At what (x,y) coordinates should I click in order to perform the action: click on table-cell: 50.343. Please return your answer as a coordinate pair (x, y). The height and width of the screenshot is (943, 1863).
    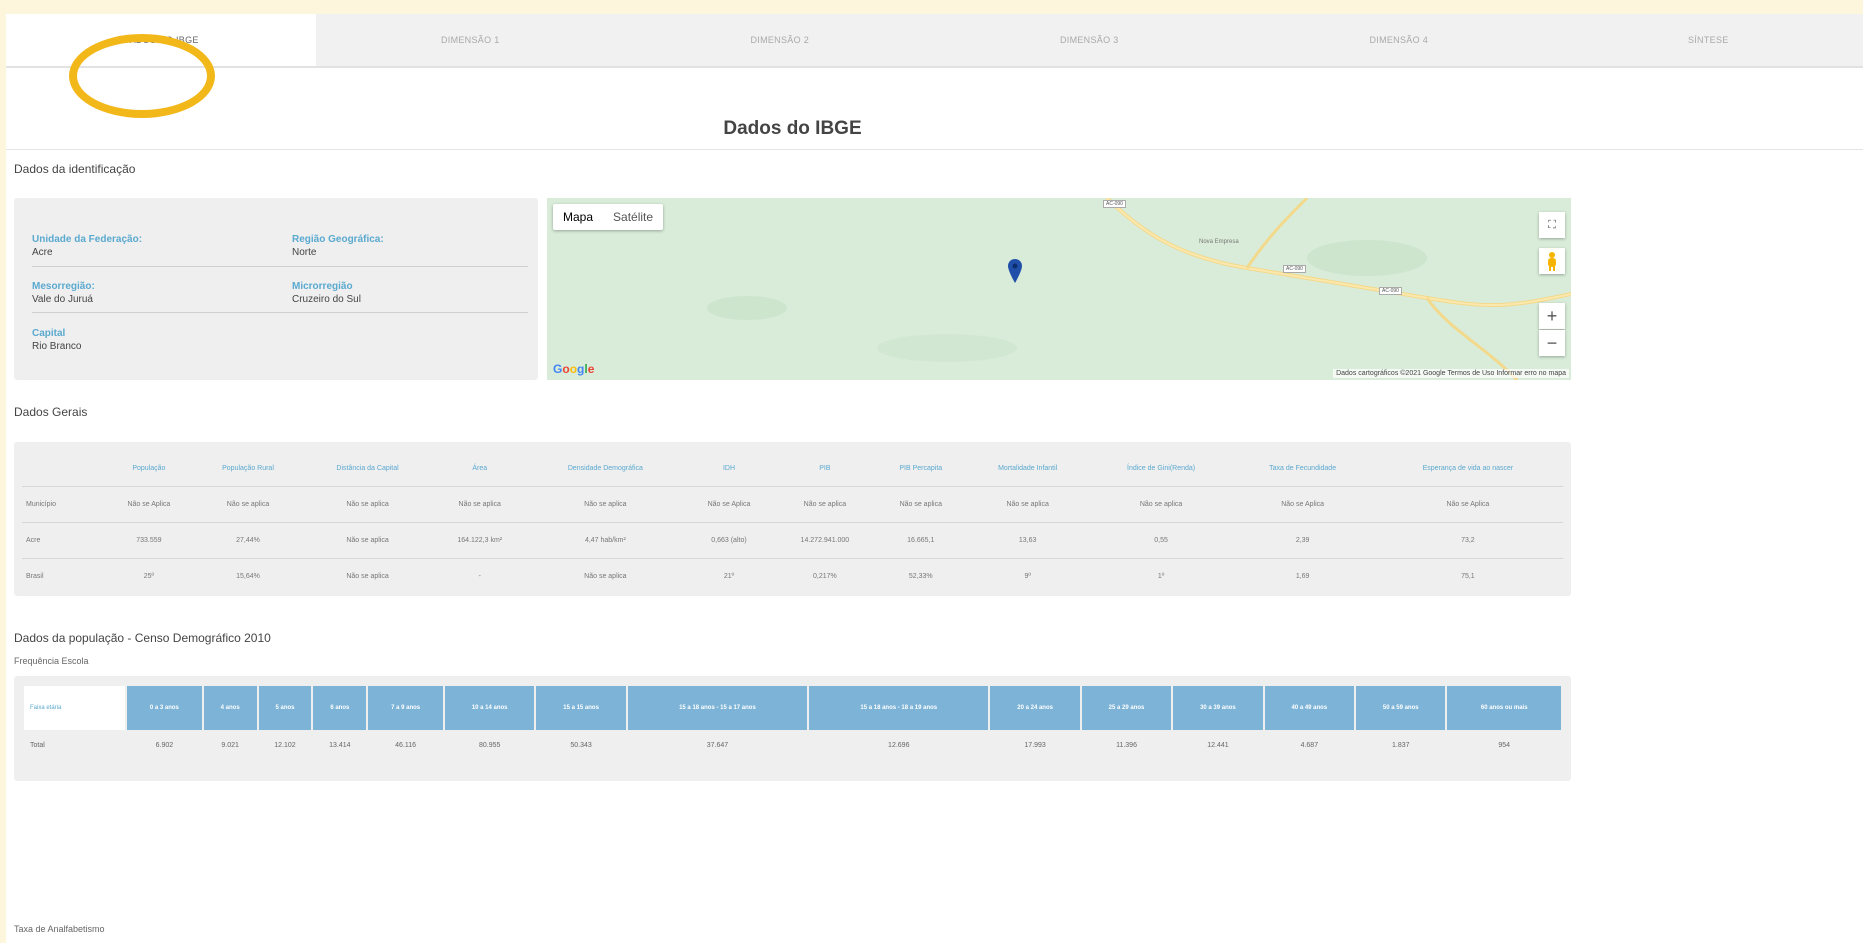
    Looking at the image, I should click on (581, 745).